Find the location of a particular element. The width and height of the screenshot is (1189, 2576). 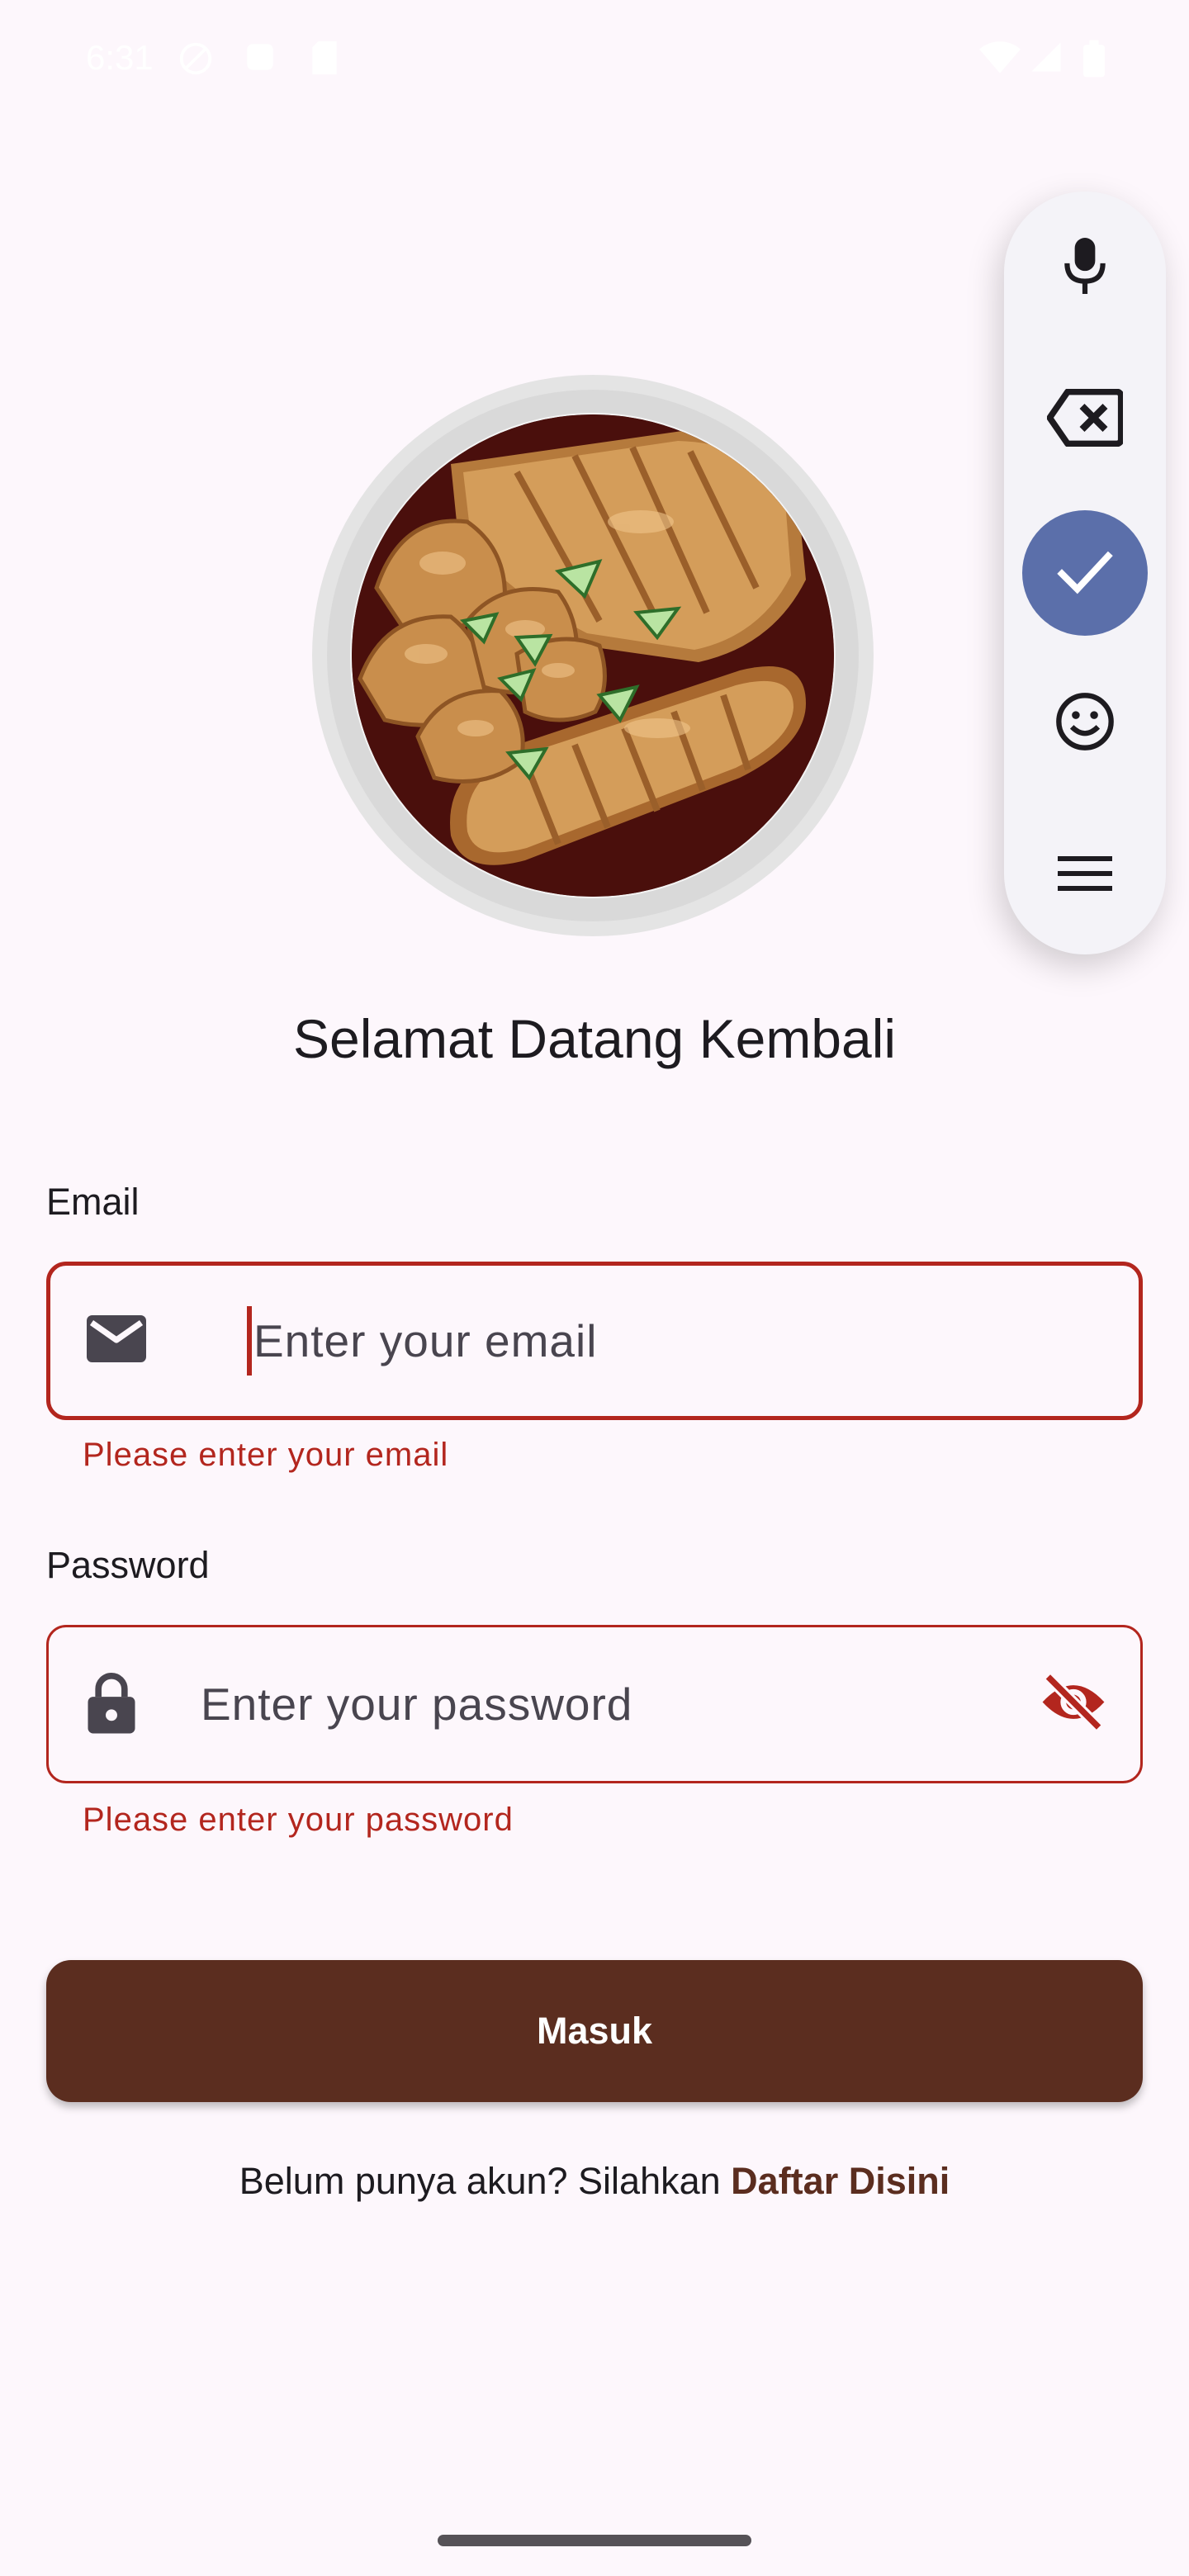

backspace-button is located at coordinates (1085, 419).